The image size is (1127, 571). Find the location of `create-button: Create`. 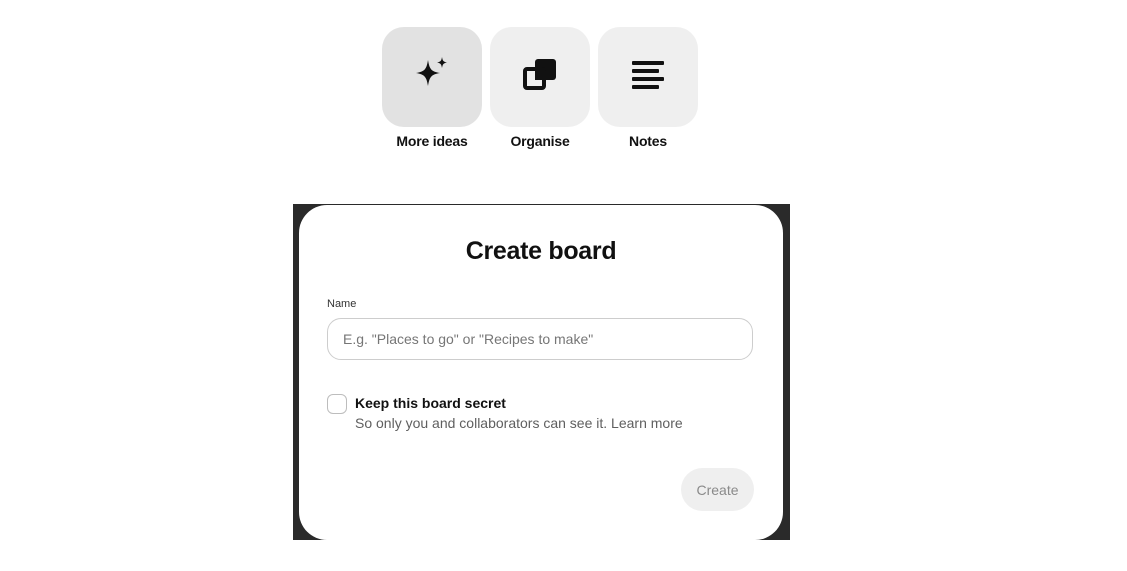

create-button: Create is located at coordinates (717, 489).